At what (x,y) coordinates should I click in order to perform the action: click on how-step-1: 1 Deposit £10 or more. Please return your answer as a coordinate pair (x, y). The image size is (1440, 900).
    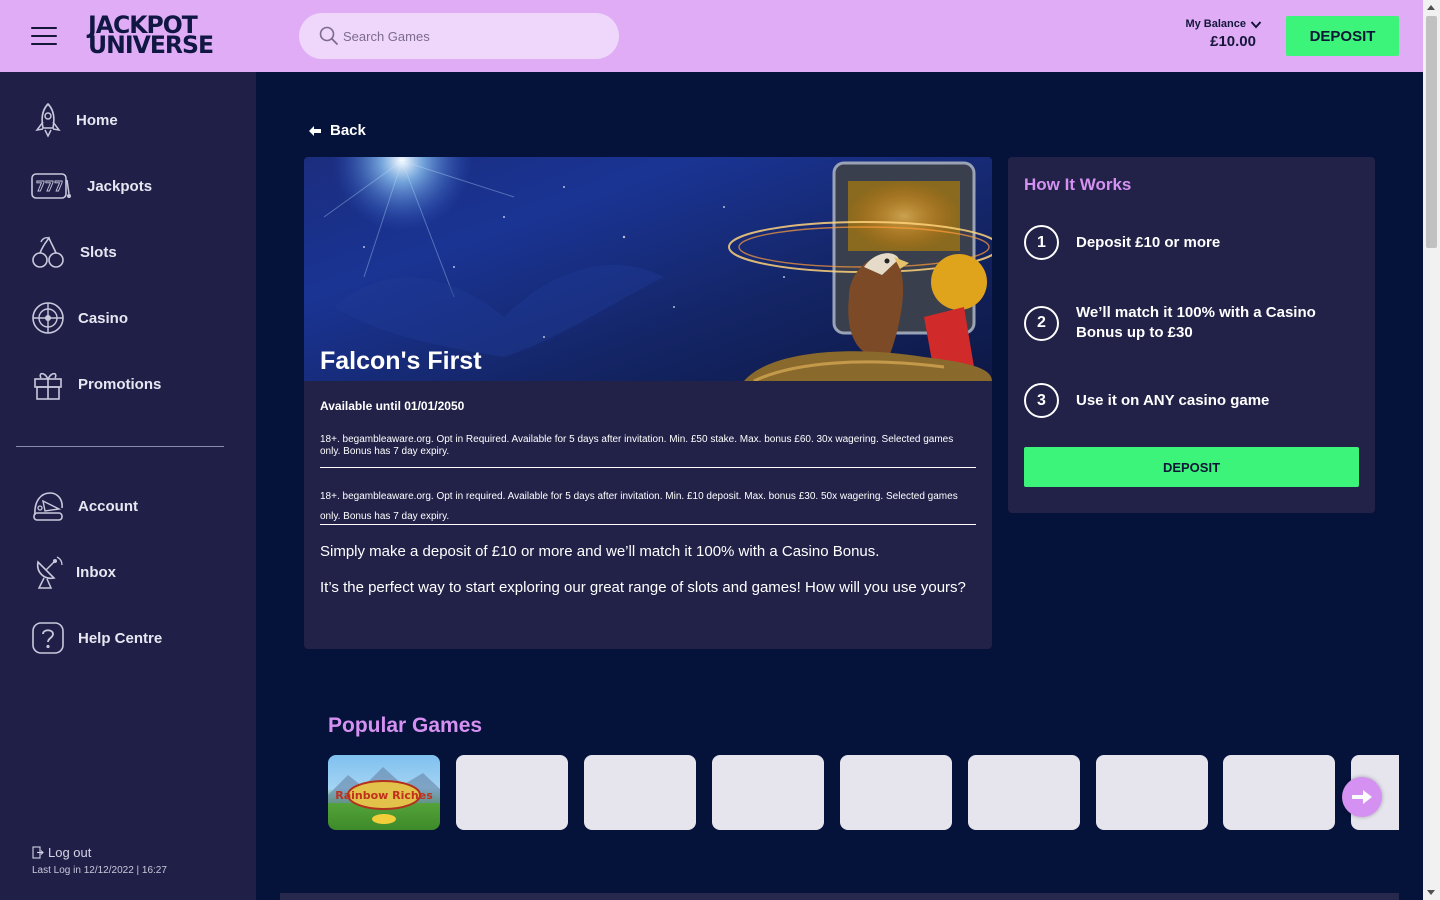
    Looking at the image, I should click on (1190, 242).